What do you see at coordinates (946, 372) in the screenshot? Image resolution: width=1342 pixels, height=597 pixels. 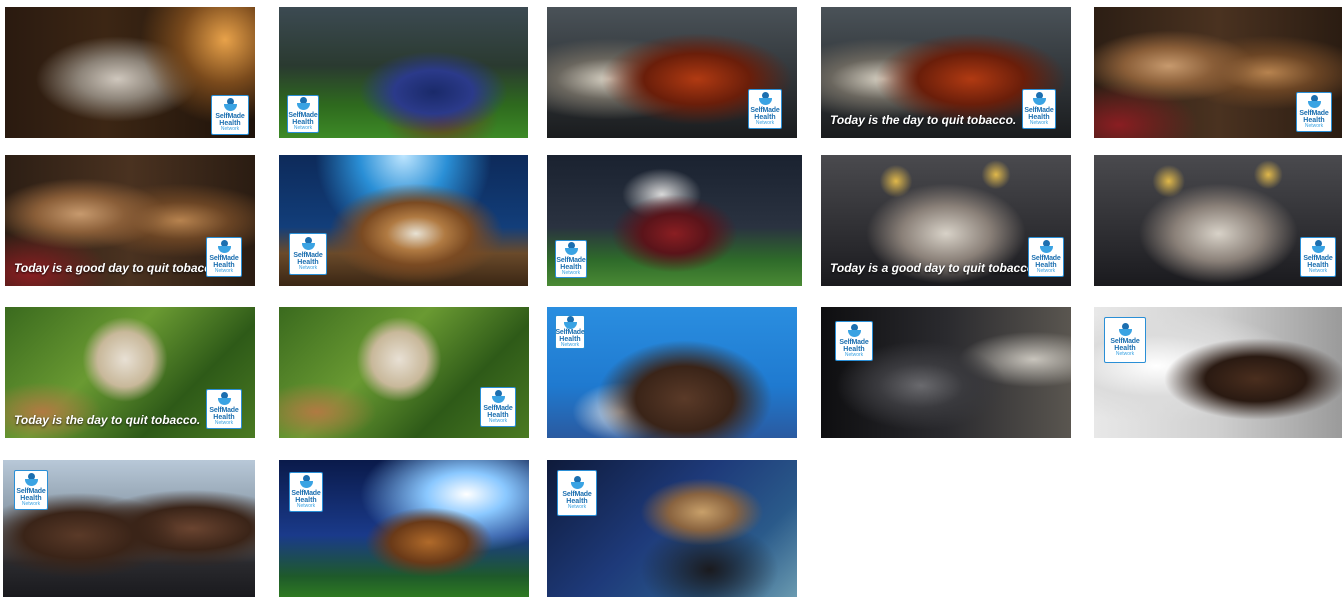 I see `ad-tile-14: SelfMade Health Network` at bounding box center [946, 372].